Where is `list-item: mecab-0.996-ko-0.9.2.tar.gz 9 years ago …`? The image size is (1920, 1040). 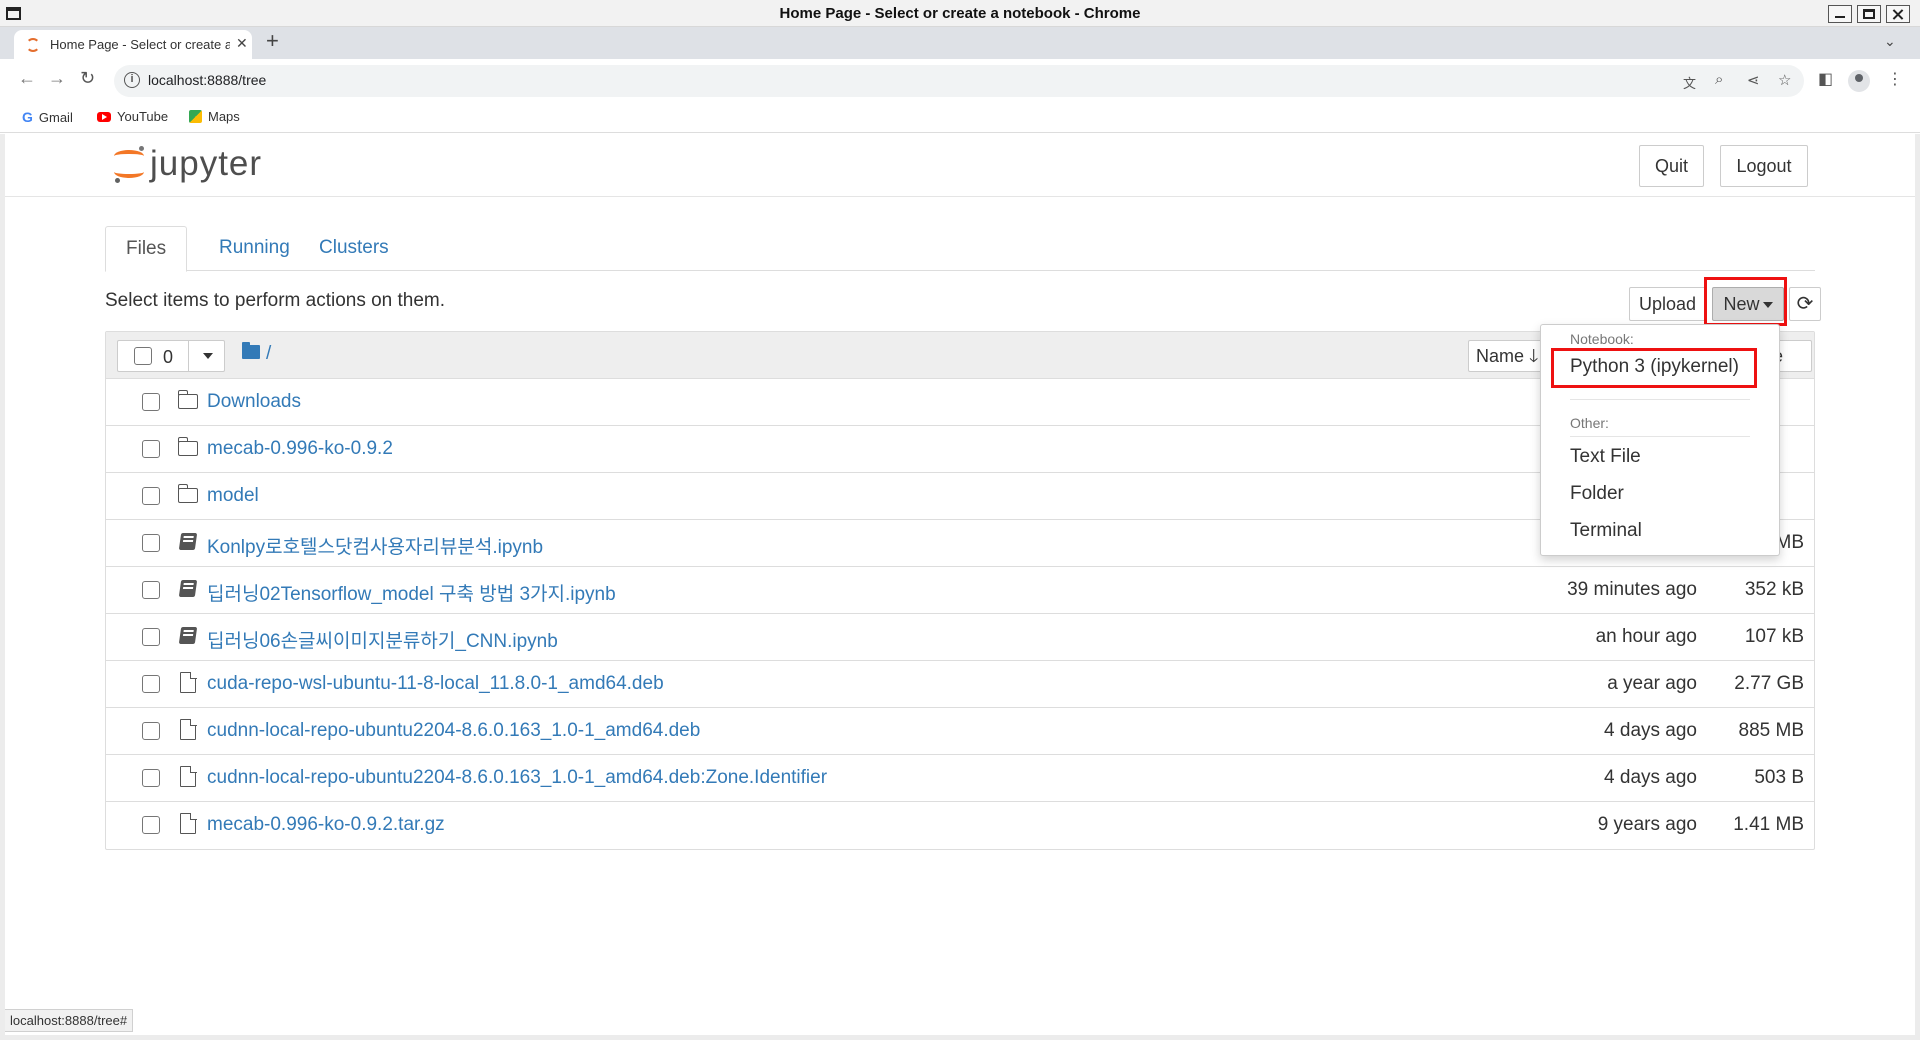
list-item: mecab-0.996-ko-0.9.2.tar.gz 9 years ago … is located at coordinates (960, 825).